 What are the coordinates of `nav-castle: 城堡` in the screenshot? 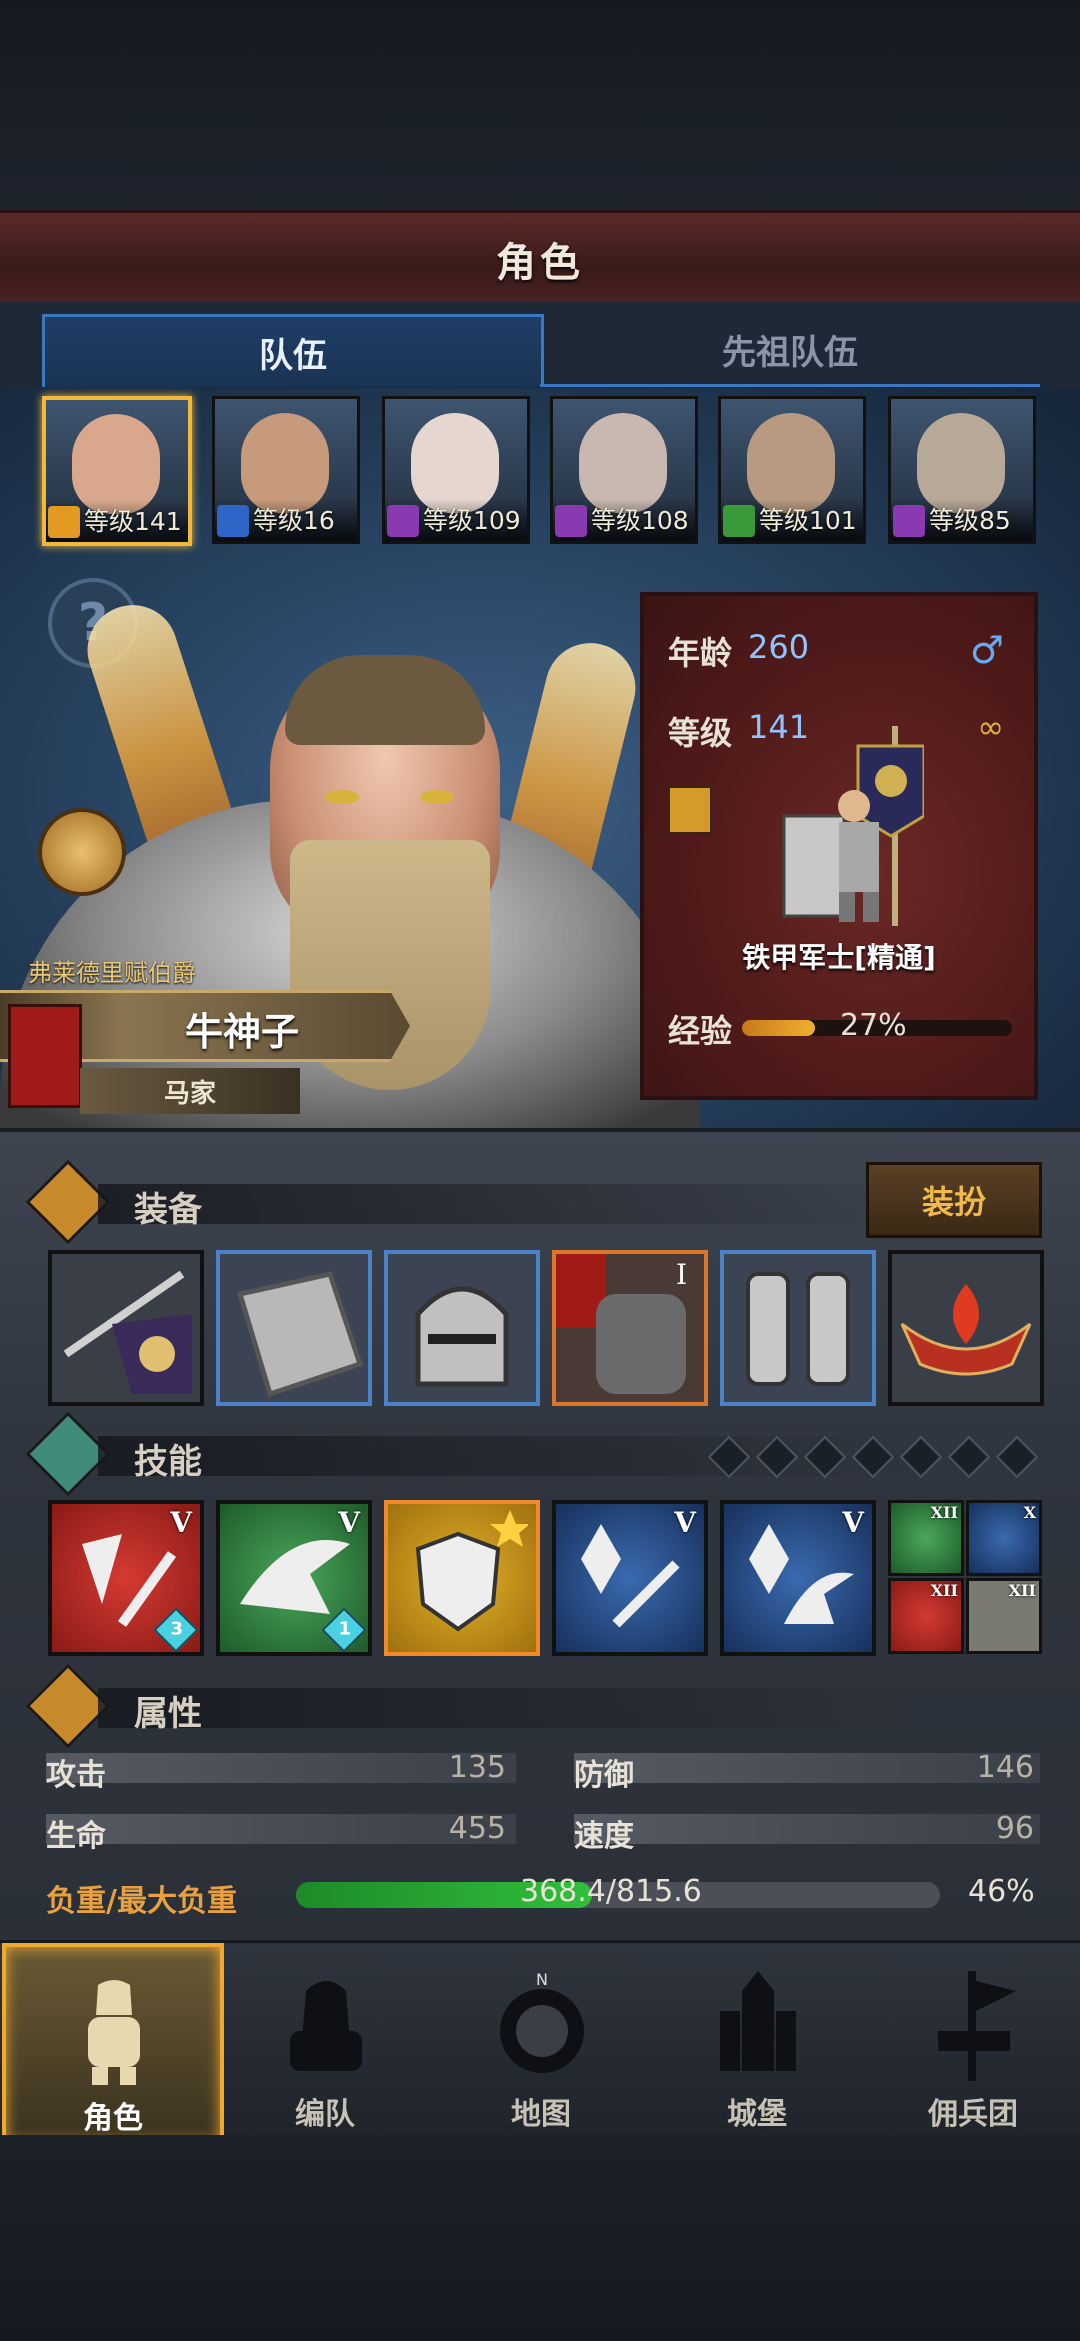 It's located at (757, 2040).